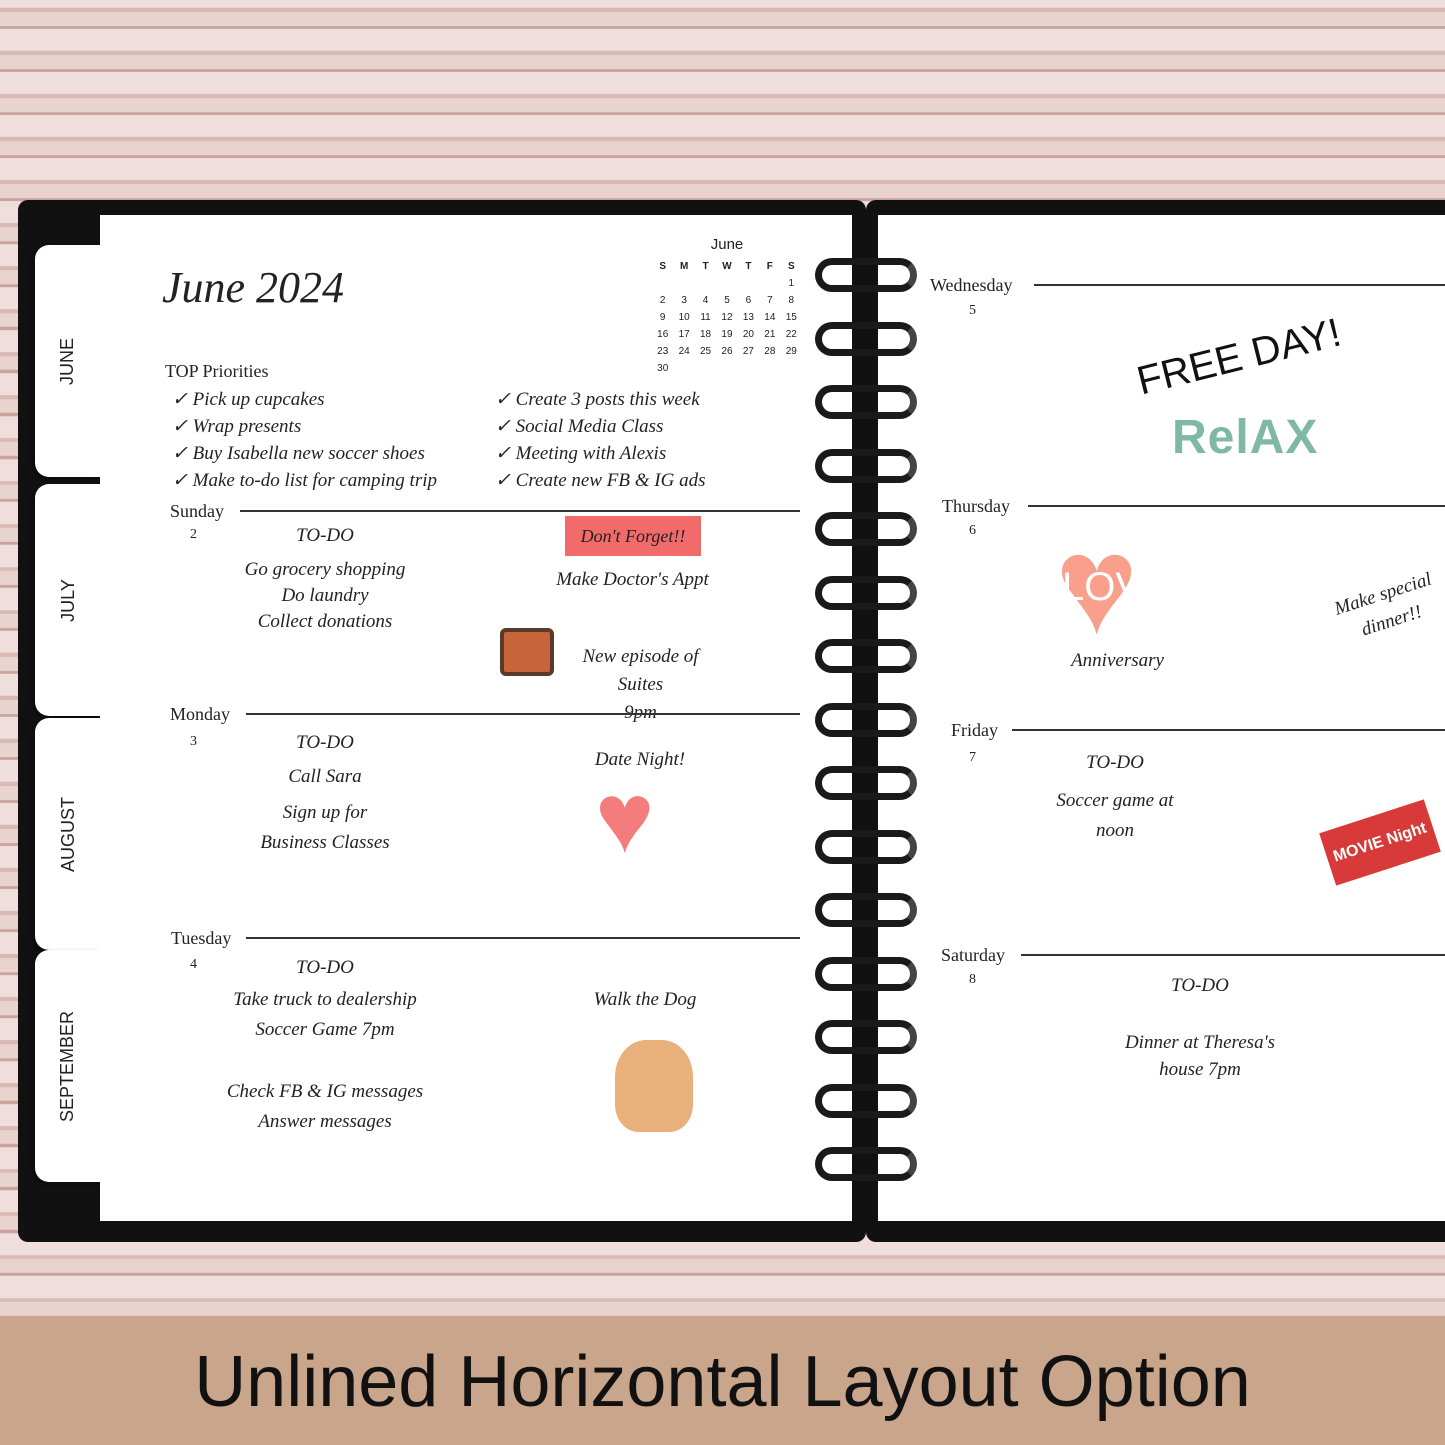  Describe the element at coordinates (683, 300) in the screenshot. I see `calendar-day: 3` at that location.